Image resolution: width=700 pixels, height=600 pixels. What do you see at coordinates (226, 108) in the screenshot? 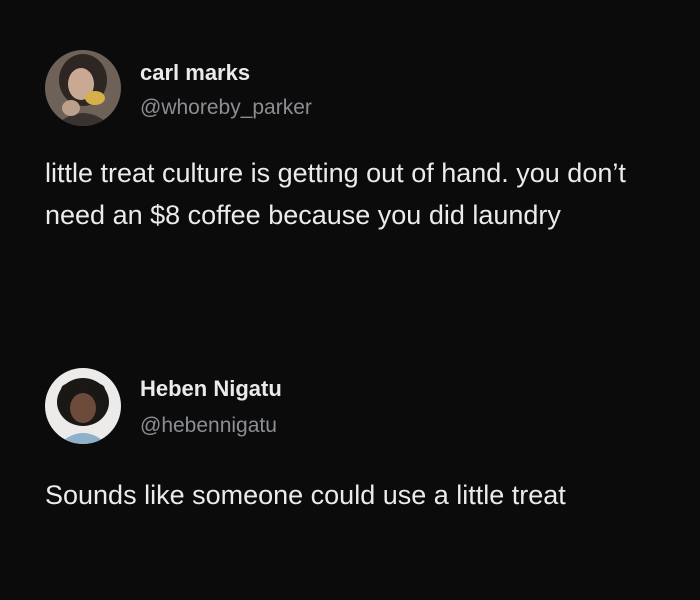
I see `user-handle: @whoreby_parker` at bounding box center [226, 108].